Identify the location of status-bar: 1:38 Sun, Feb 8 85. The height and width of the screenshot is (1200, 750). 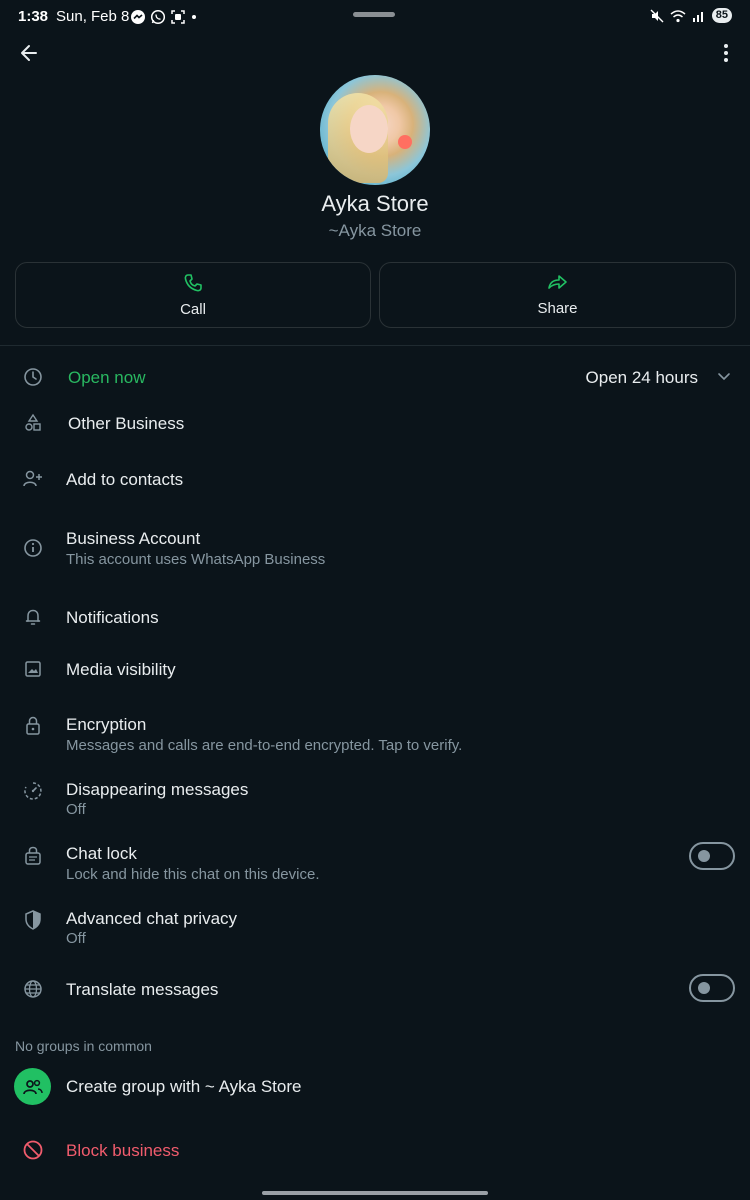
(375, 17).